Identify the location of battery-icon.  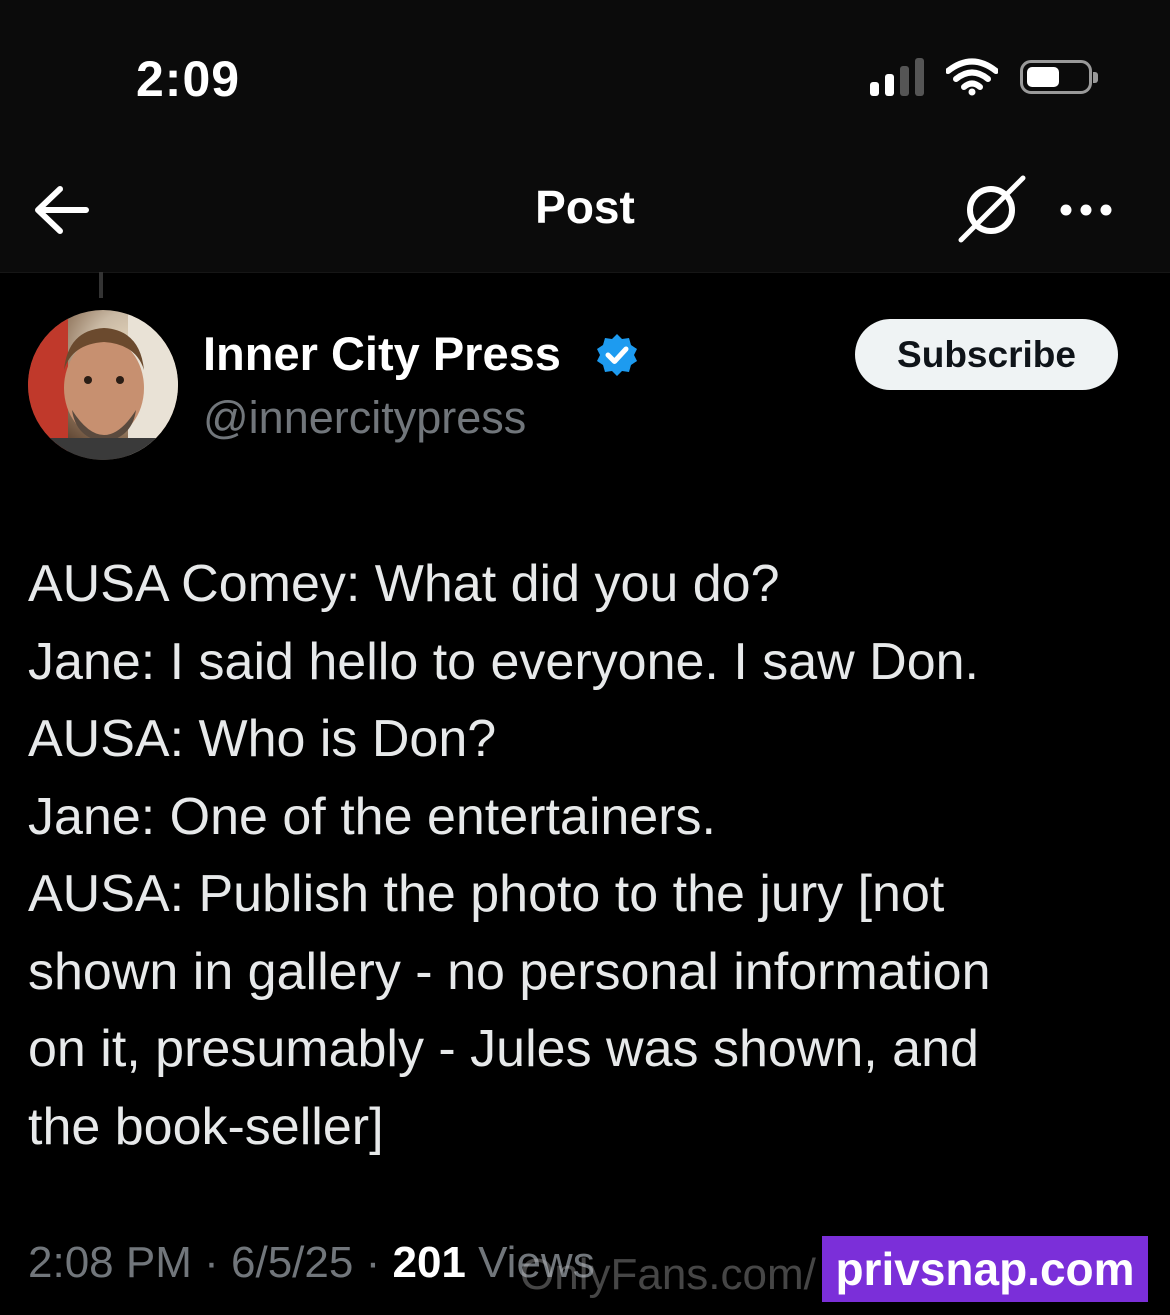
(1059, 77).